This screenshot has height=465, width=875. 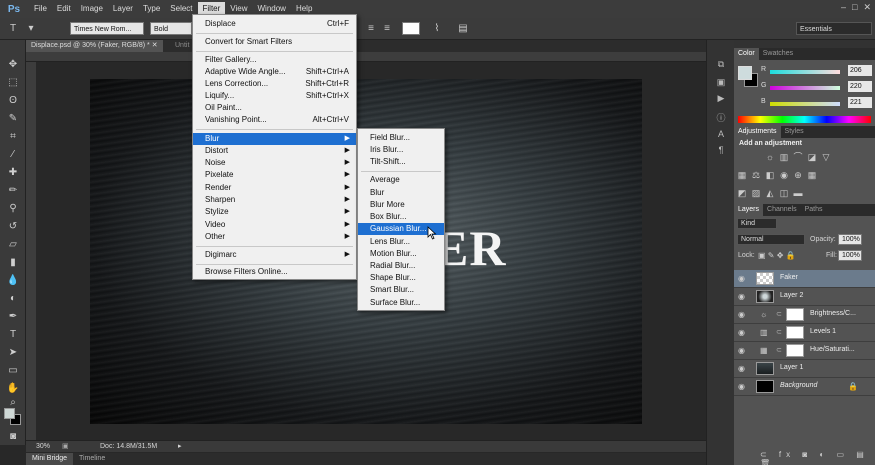 I want to click on green-slider, so click(x=805, y=88).